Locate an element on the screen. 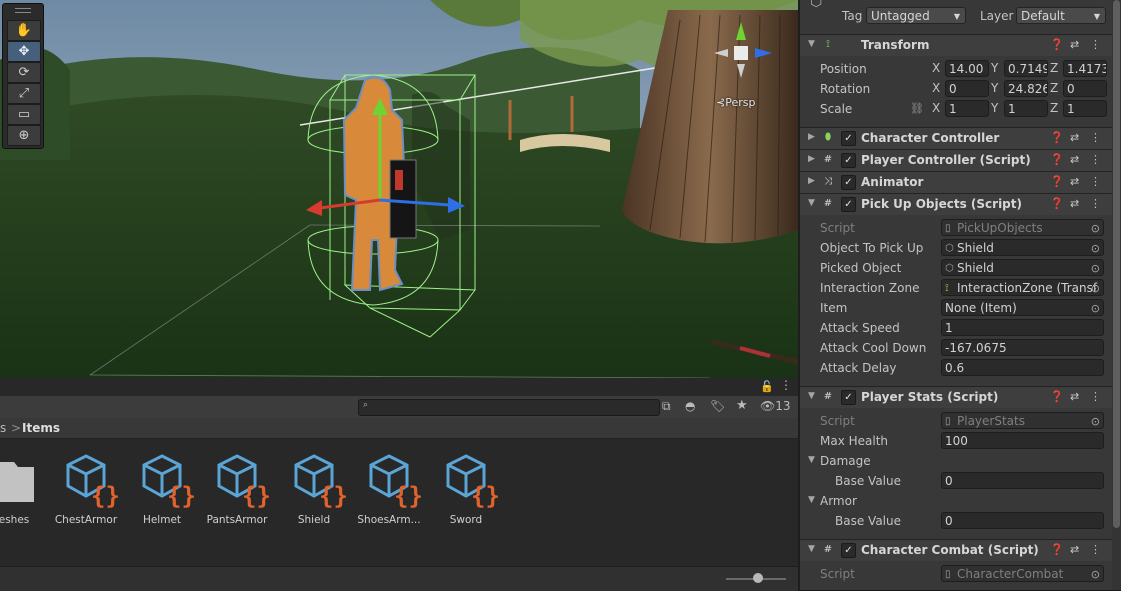 This screenshot has height=591, width=1121. breadcrumb-current: Items is located at coordinates (41, 428).